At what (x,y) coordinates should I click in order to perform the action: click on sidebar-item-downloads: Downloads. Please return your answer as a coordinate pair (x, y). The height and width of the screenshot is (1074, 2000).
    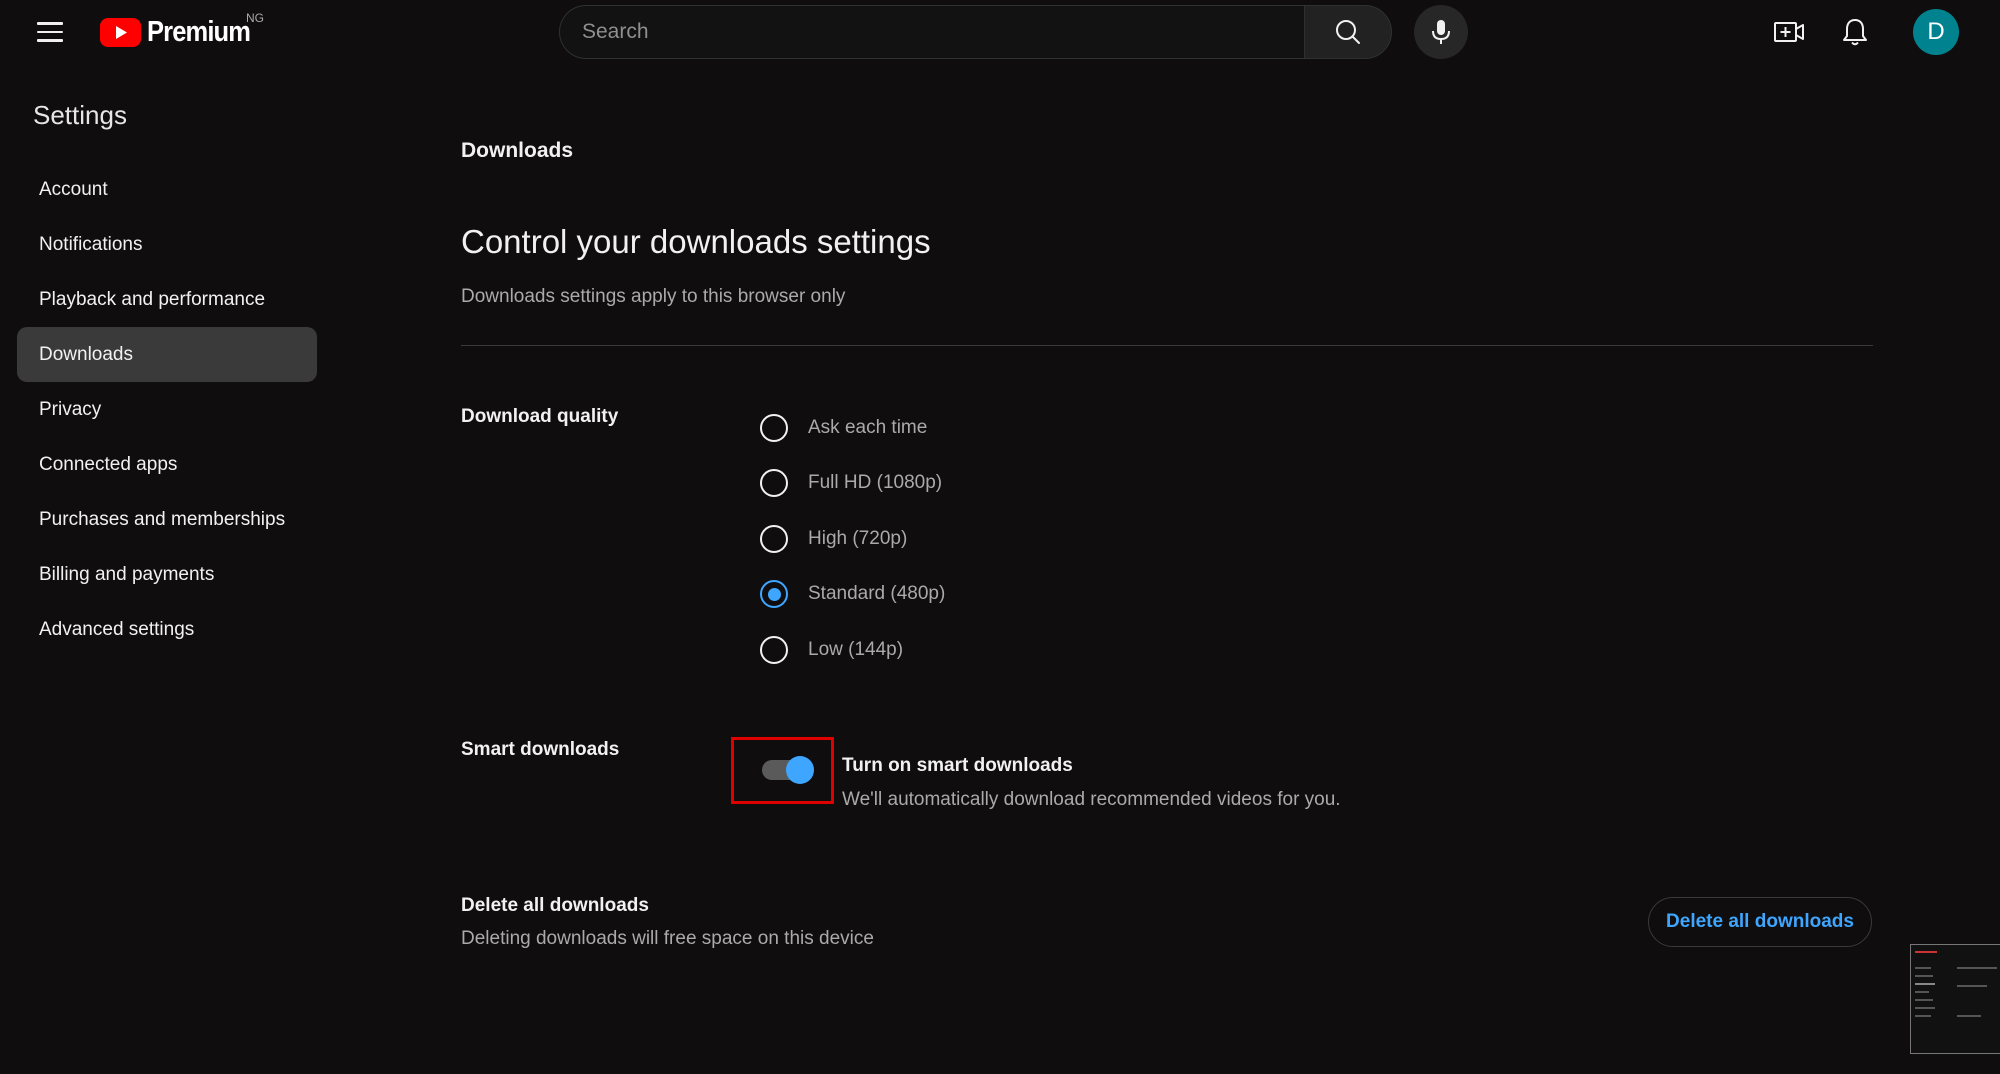
    Looking at the image, I should click on (167, 354).